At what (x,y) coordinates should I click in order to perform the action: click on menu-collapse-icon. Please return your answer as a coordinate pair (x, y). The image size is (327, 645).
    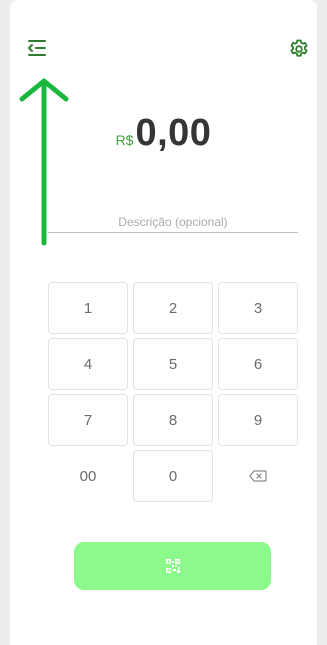
    Looking at the image, I should click on (36, 48).